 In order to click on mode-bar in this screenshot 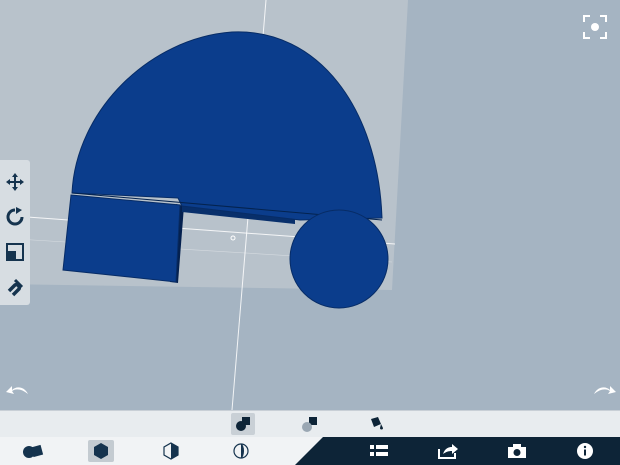, I will do `click(310, 424)`.